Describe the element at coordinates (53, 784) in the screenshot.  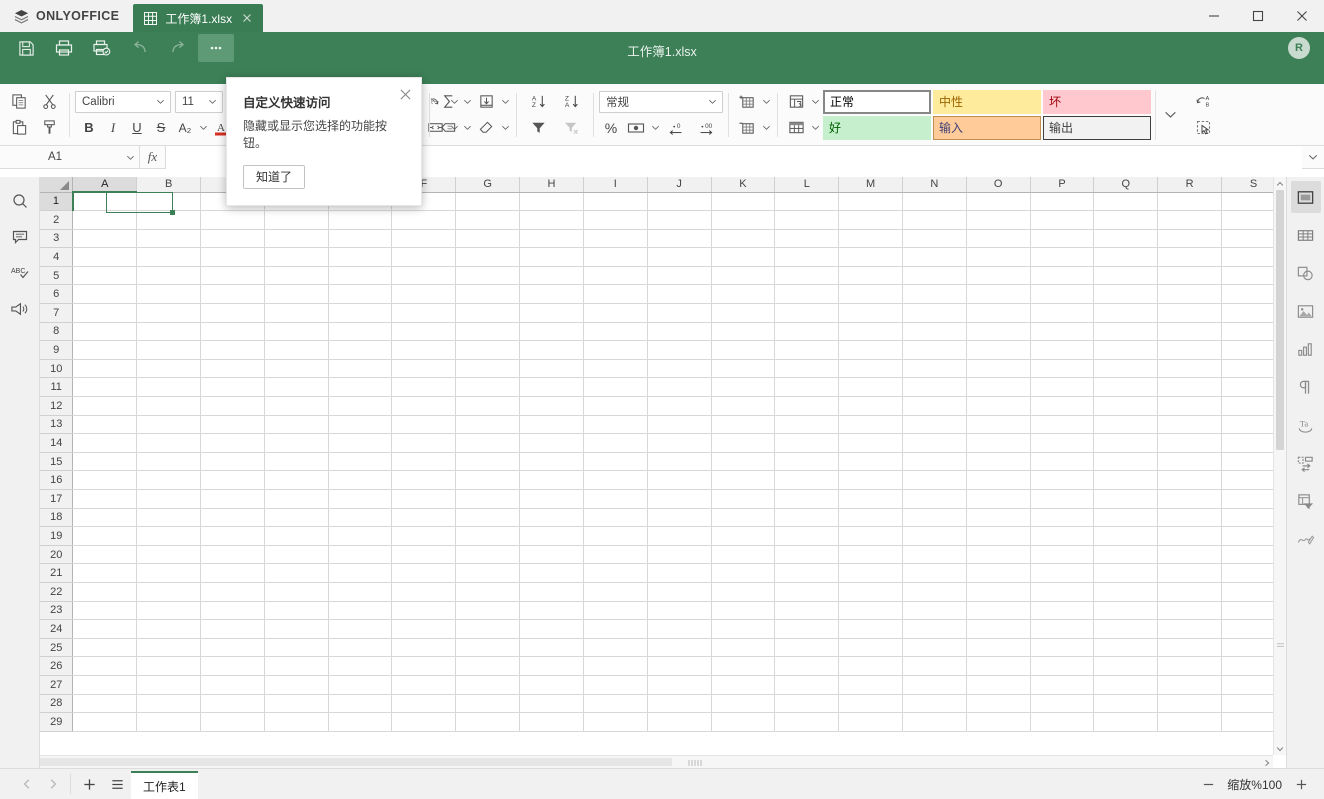
I see `next-sheet-button` at that location.